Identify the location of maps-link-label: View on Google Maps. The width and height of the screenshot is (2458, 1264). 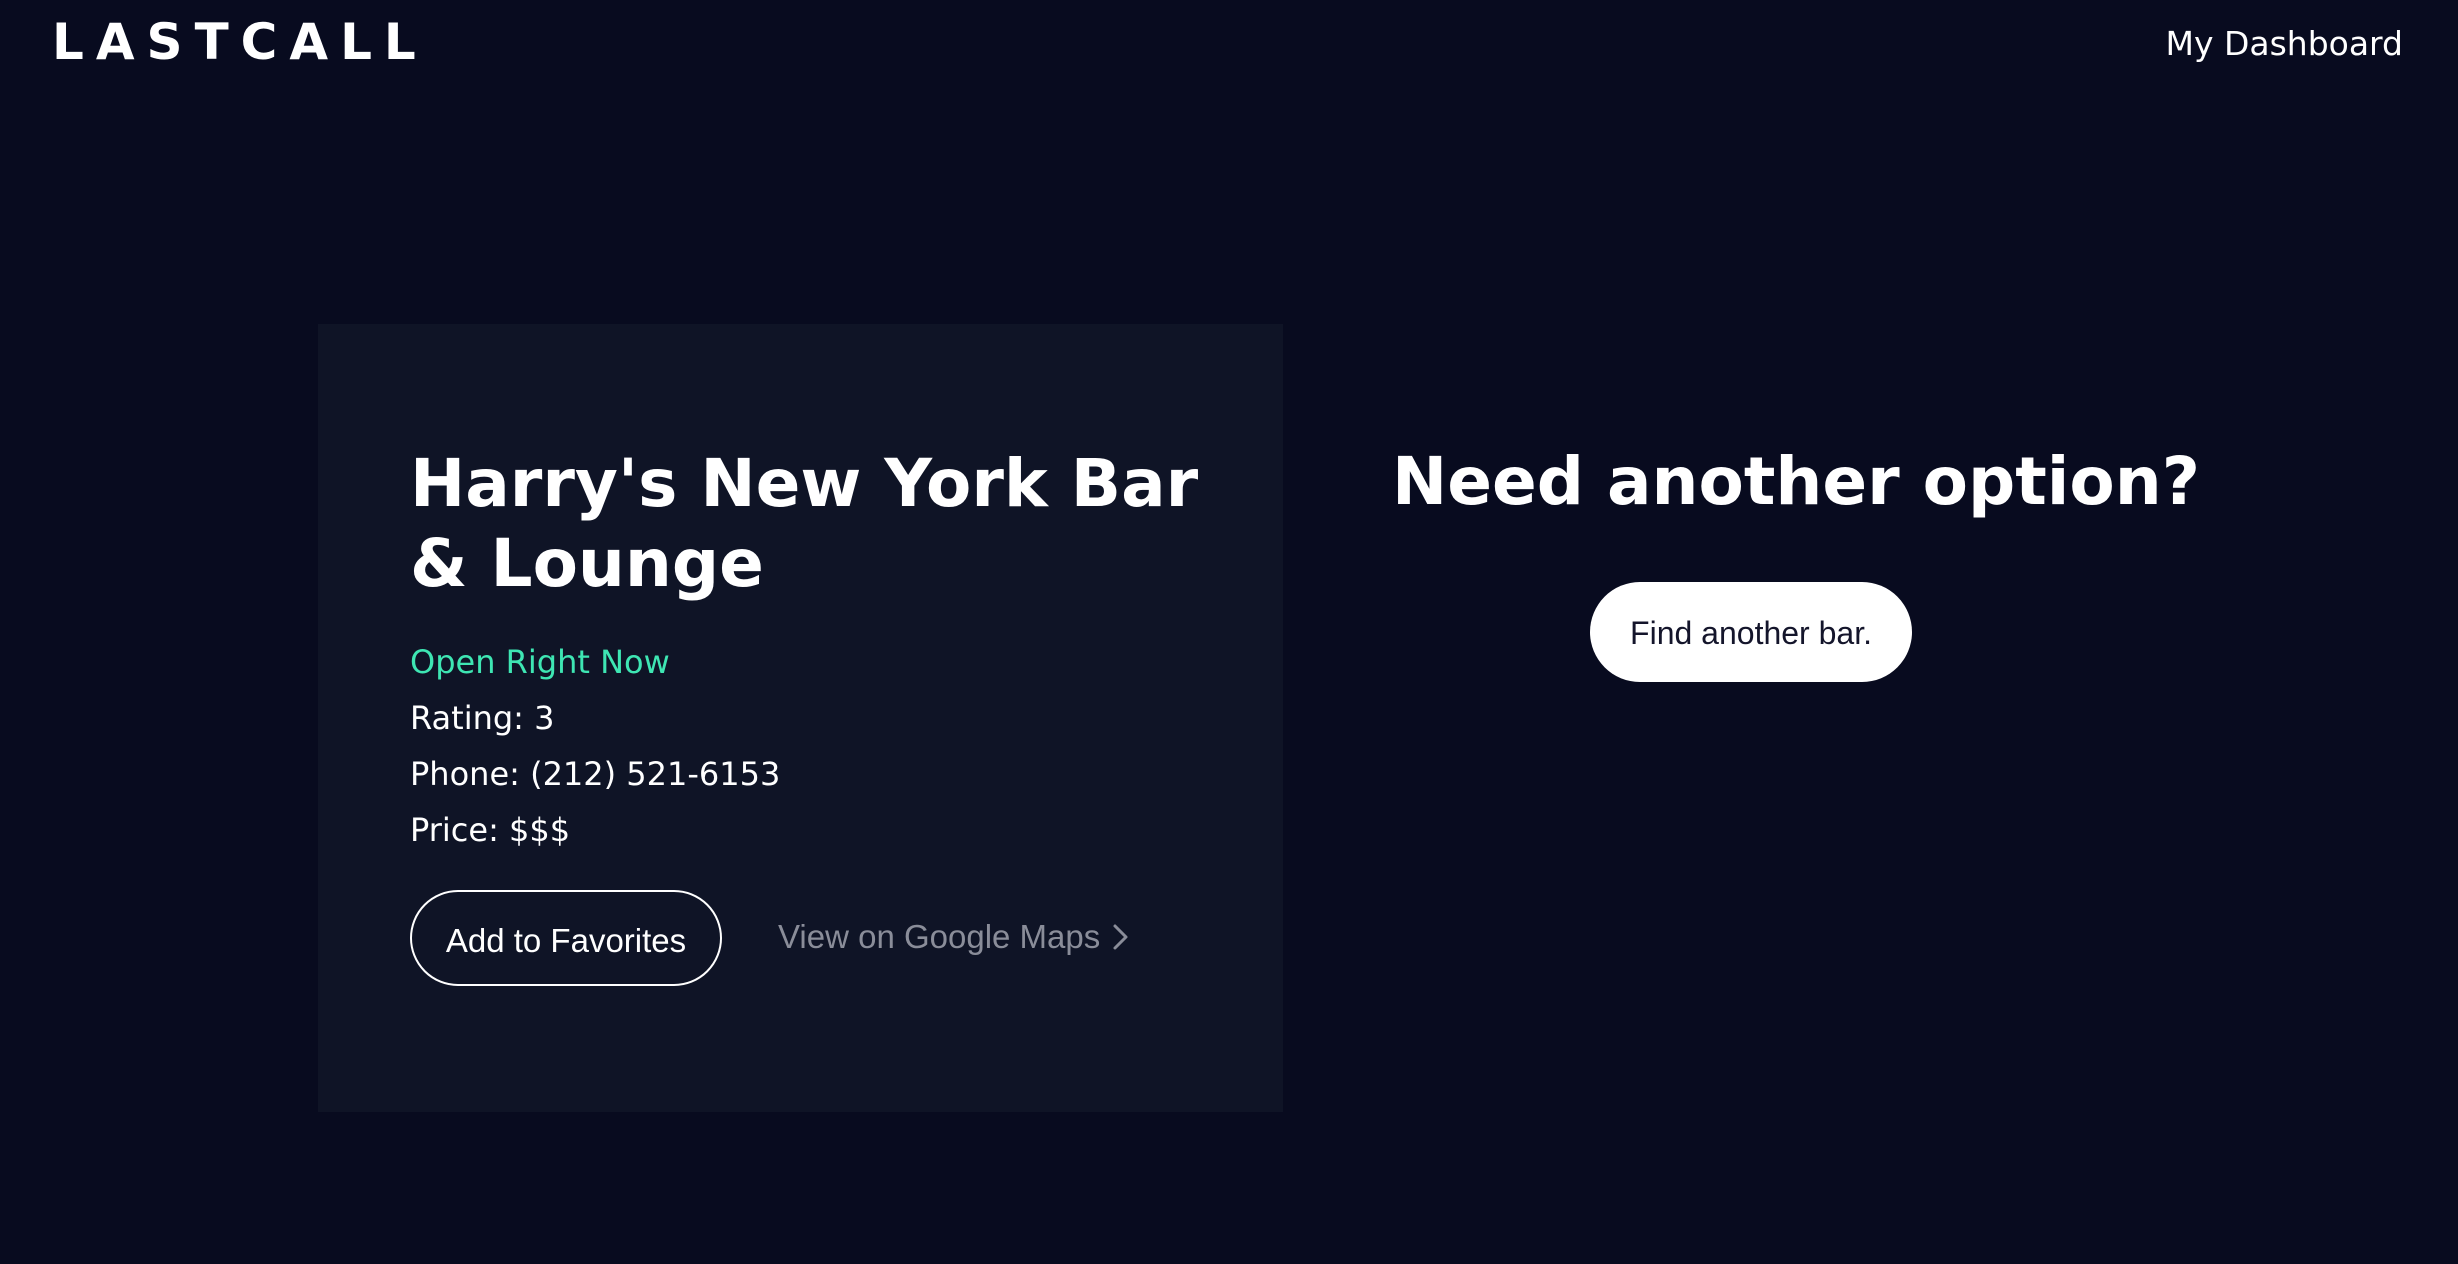
(939, 936).